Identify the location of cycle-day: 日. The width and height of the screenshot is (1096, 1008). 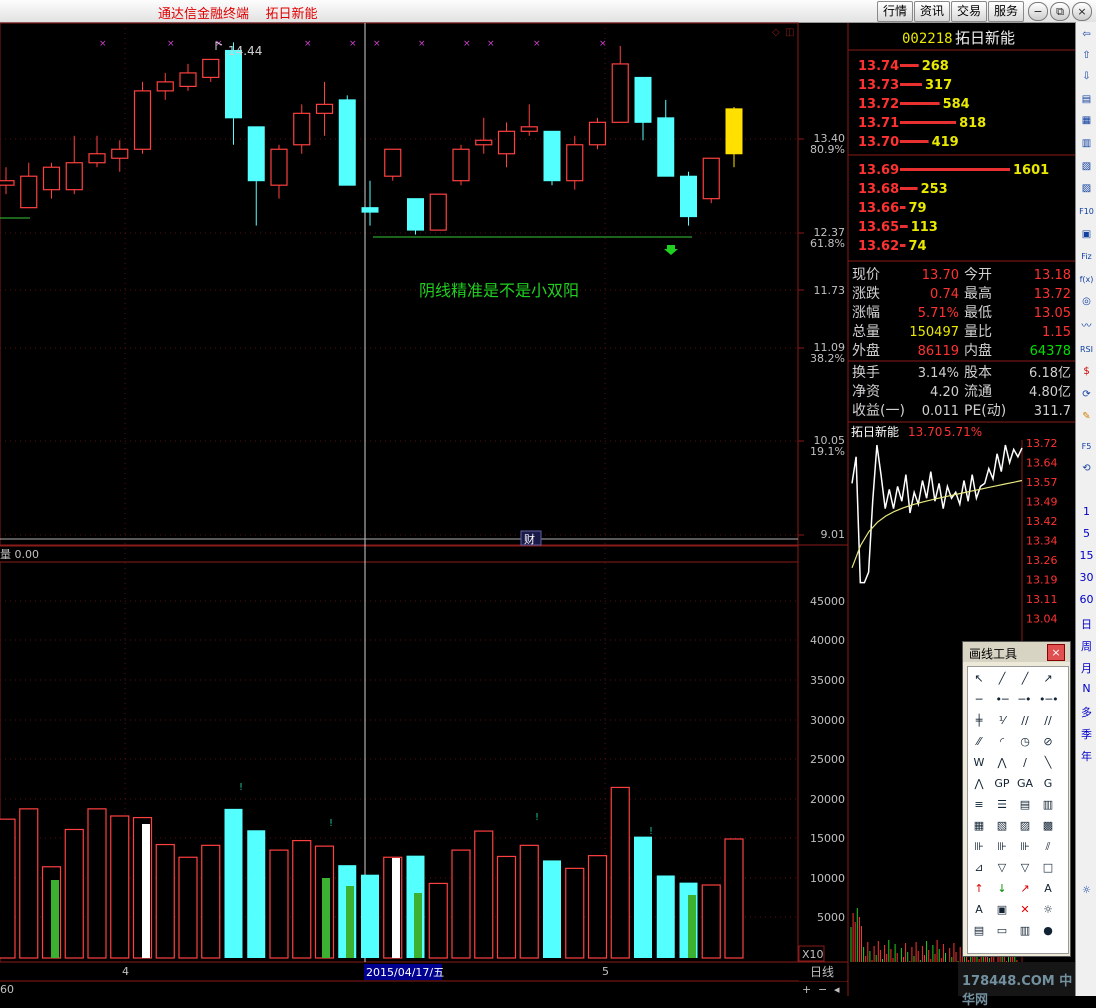
(1086, 624).